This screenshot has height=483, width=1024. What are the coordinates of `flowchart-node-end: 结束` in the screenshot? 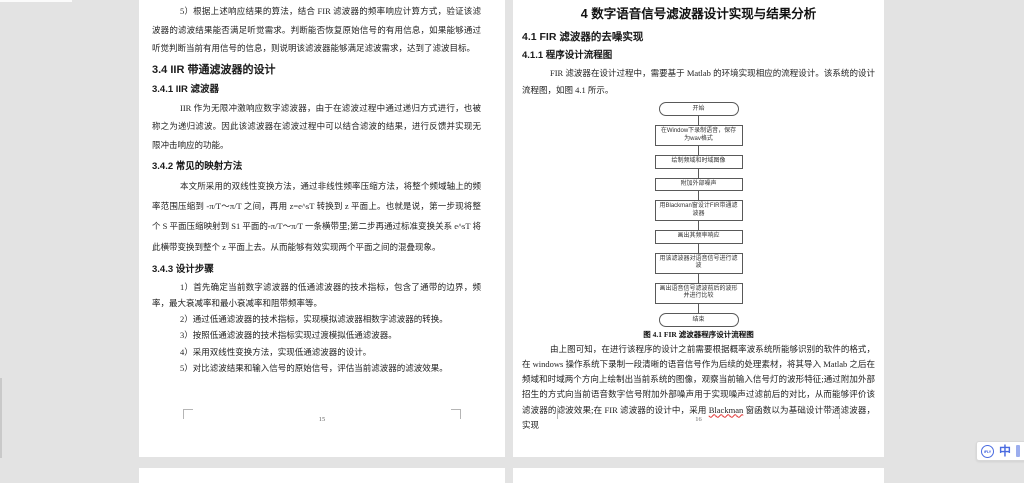 It's located at (698, 319).